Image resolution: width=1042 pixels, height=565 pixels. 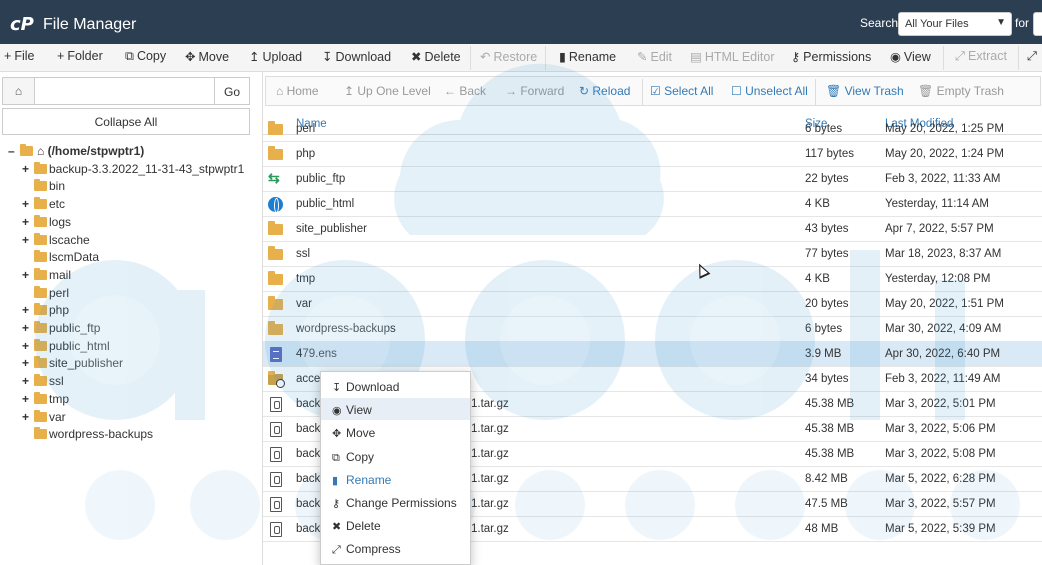 I want to click on folder-icon, so click(x=40, y=344).